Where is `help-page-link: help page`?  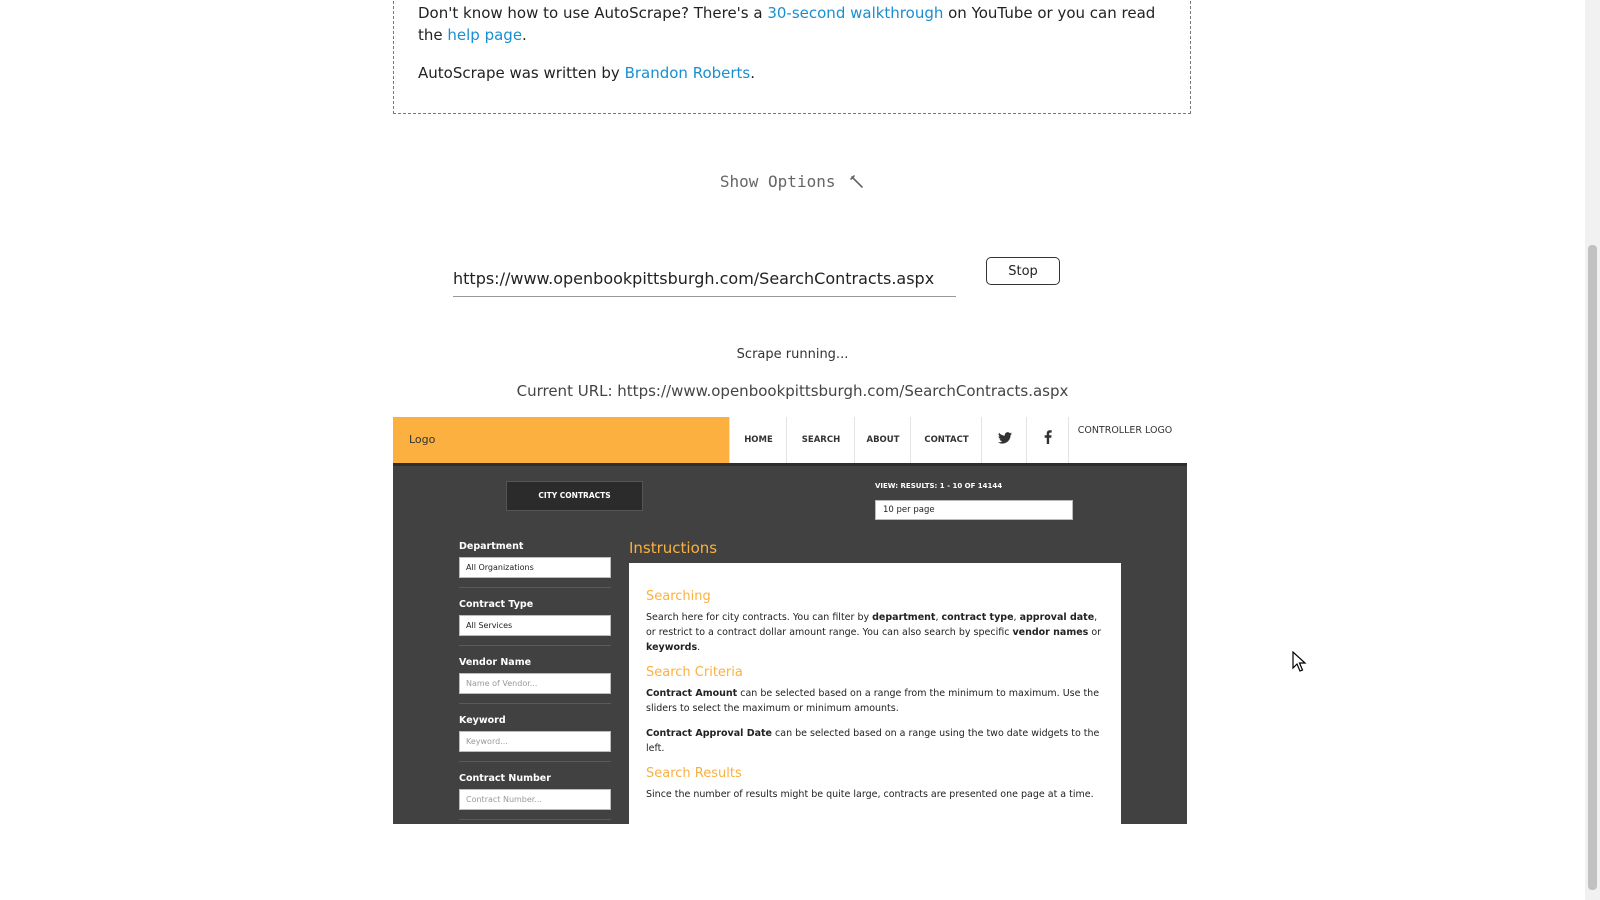 help-page-link: help page is located at coordinates (484, 35).